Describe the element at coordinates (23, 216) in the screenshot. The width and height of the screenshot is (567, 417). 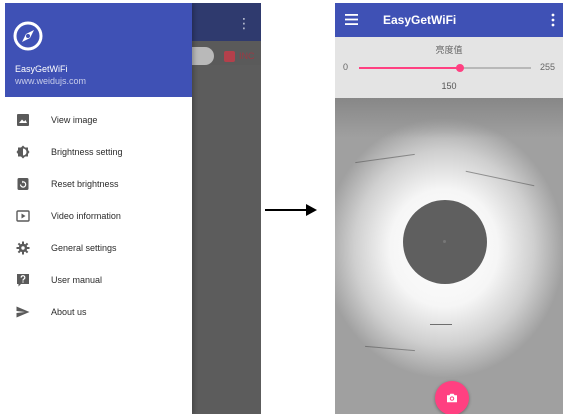
I see `video-icon` at that location.